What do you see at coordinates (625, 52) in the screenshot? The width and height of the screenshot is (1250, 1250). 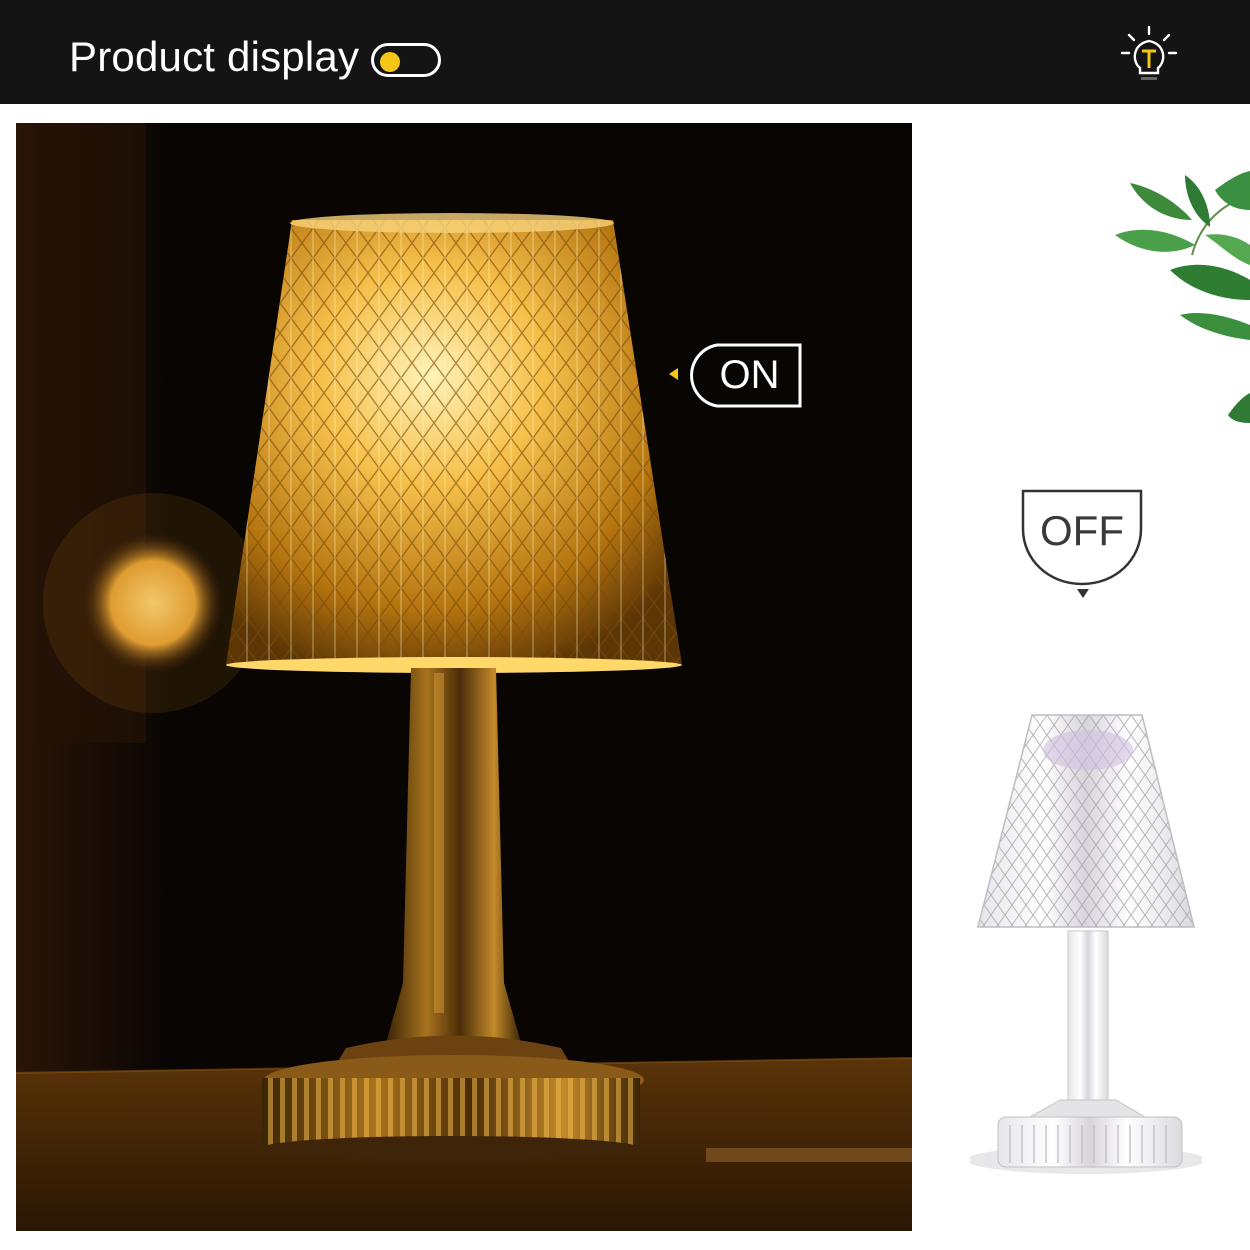 I see `header-bar: Product display` at bounding box center [625, 52].